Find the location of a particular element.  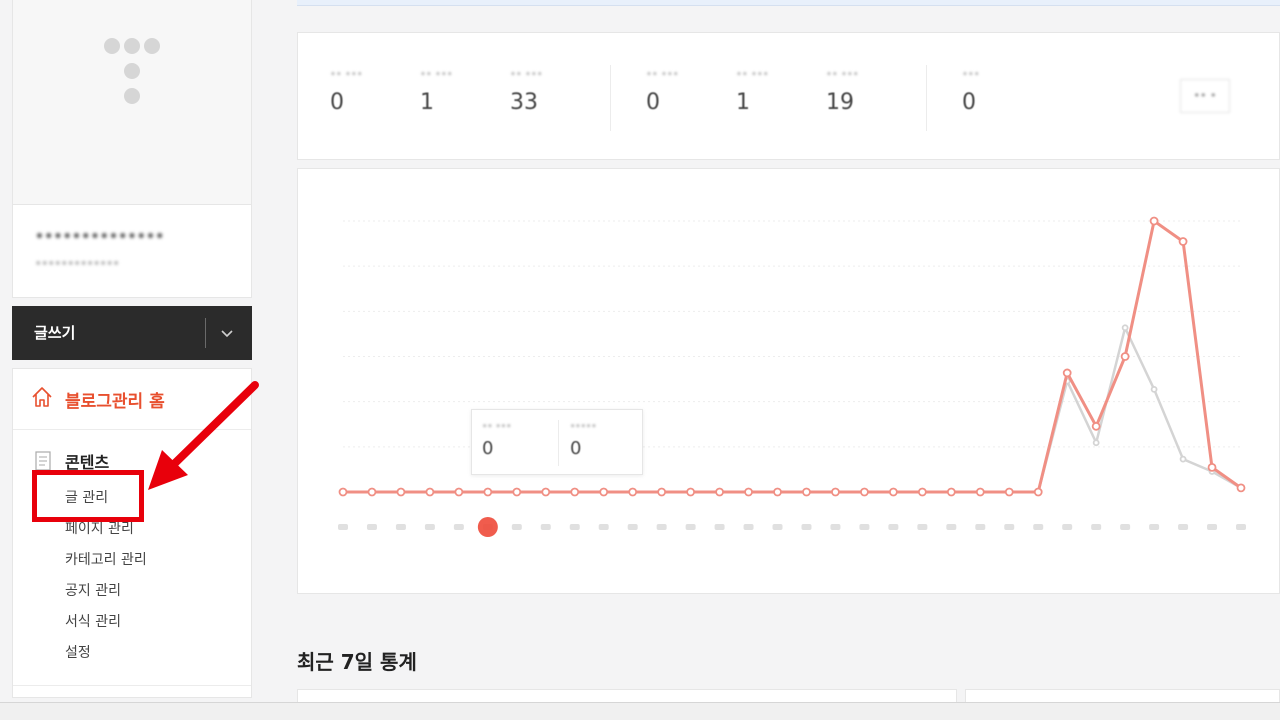

menu-settings: 설정 is located at coordinates (78, 652).